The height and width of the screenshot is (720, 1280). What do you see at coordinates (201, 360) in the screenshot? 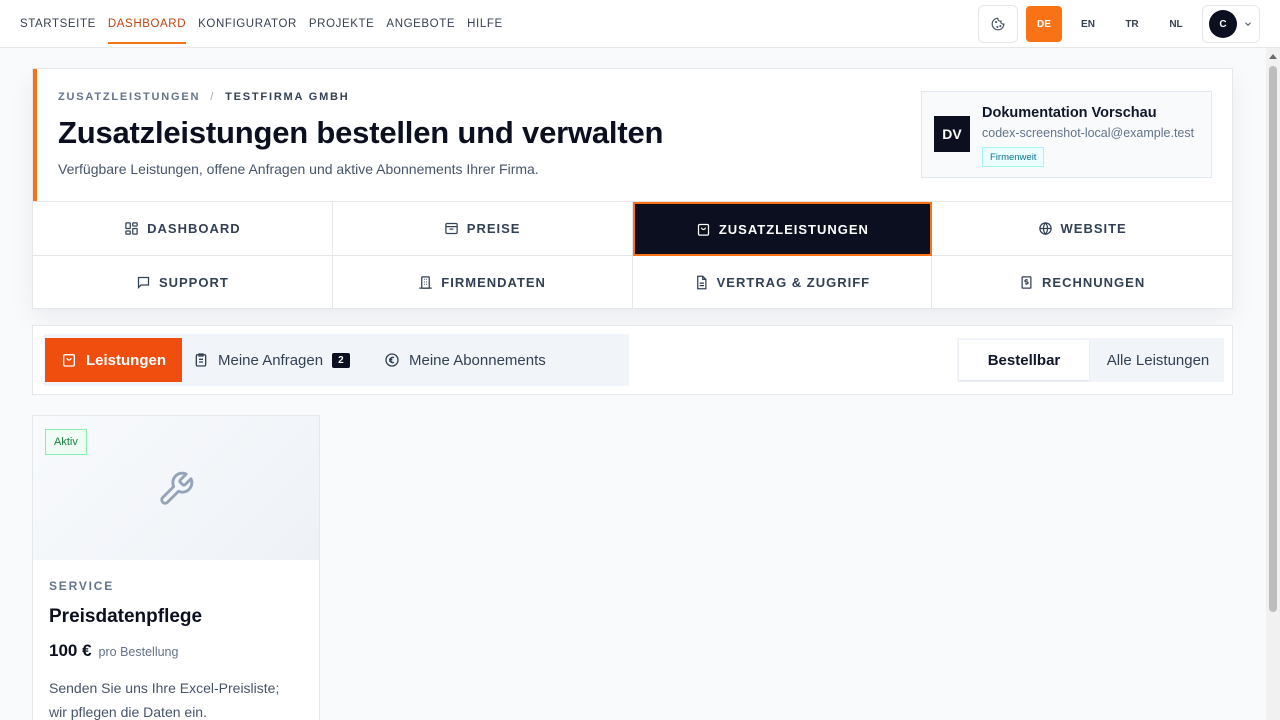
I see `clipboard-icon` at bounding box center [201, 360].